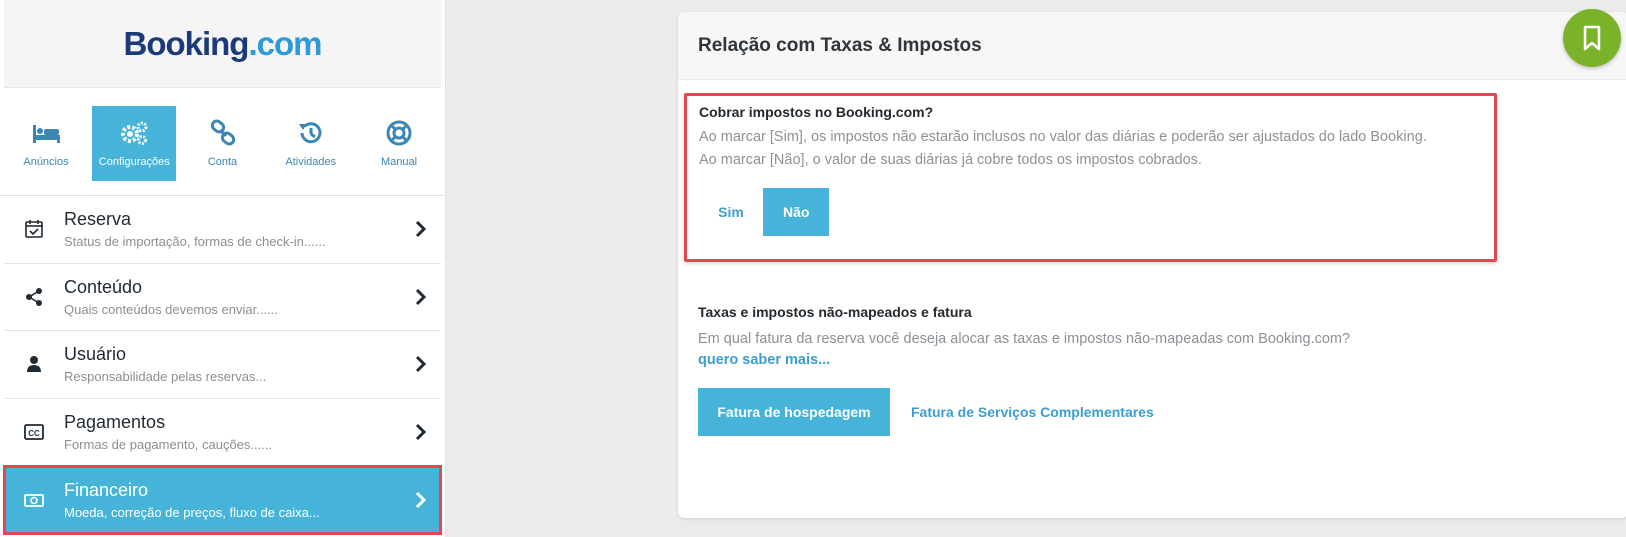 This screenshot has height=537, width=1626. I want to click on tab-label: Atividades, so click(311, 162).